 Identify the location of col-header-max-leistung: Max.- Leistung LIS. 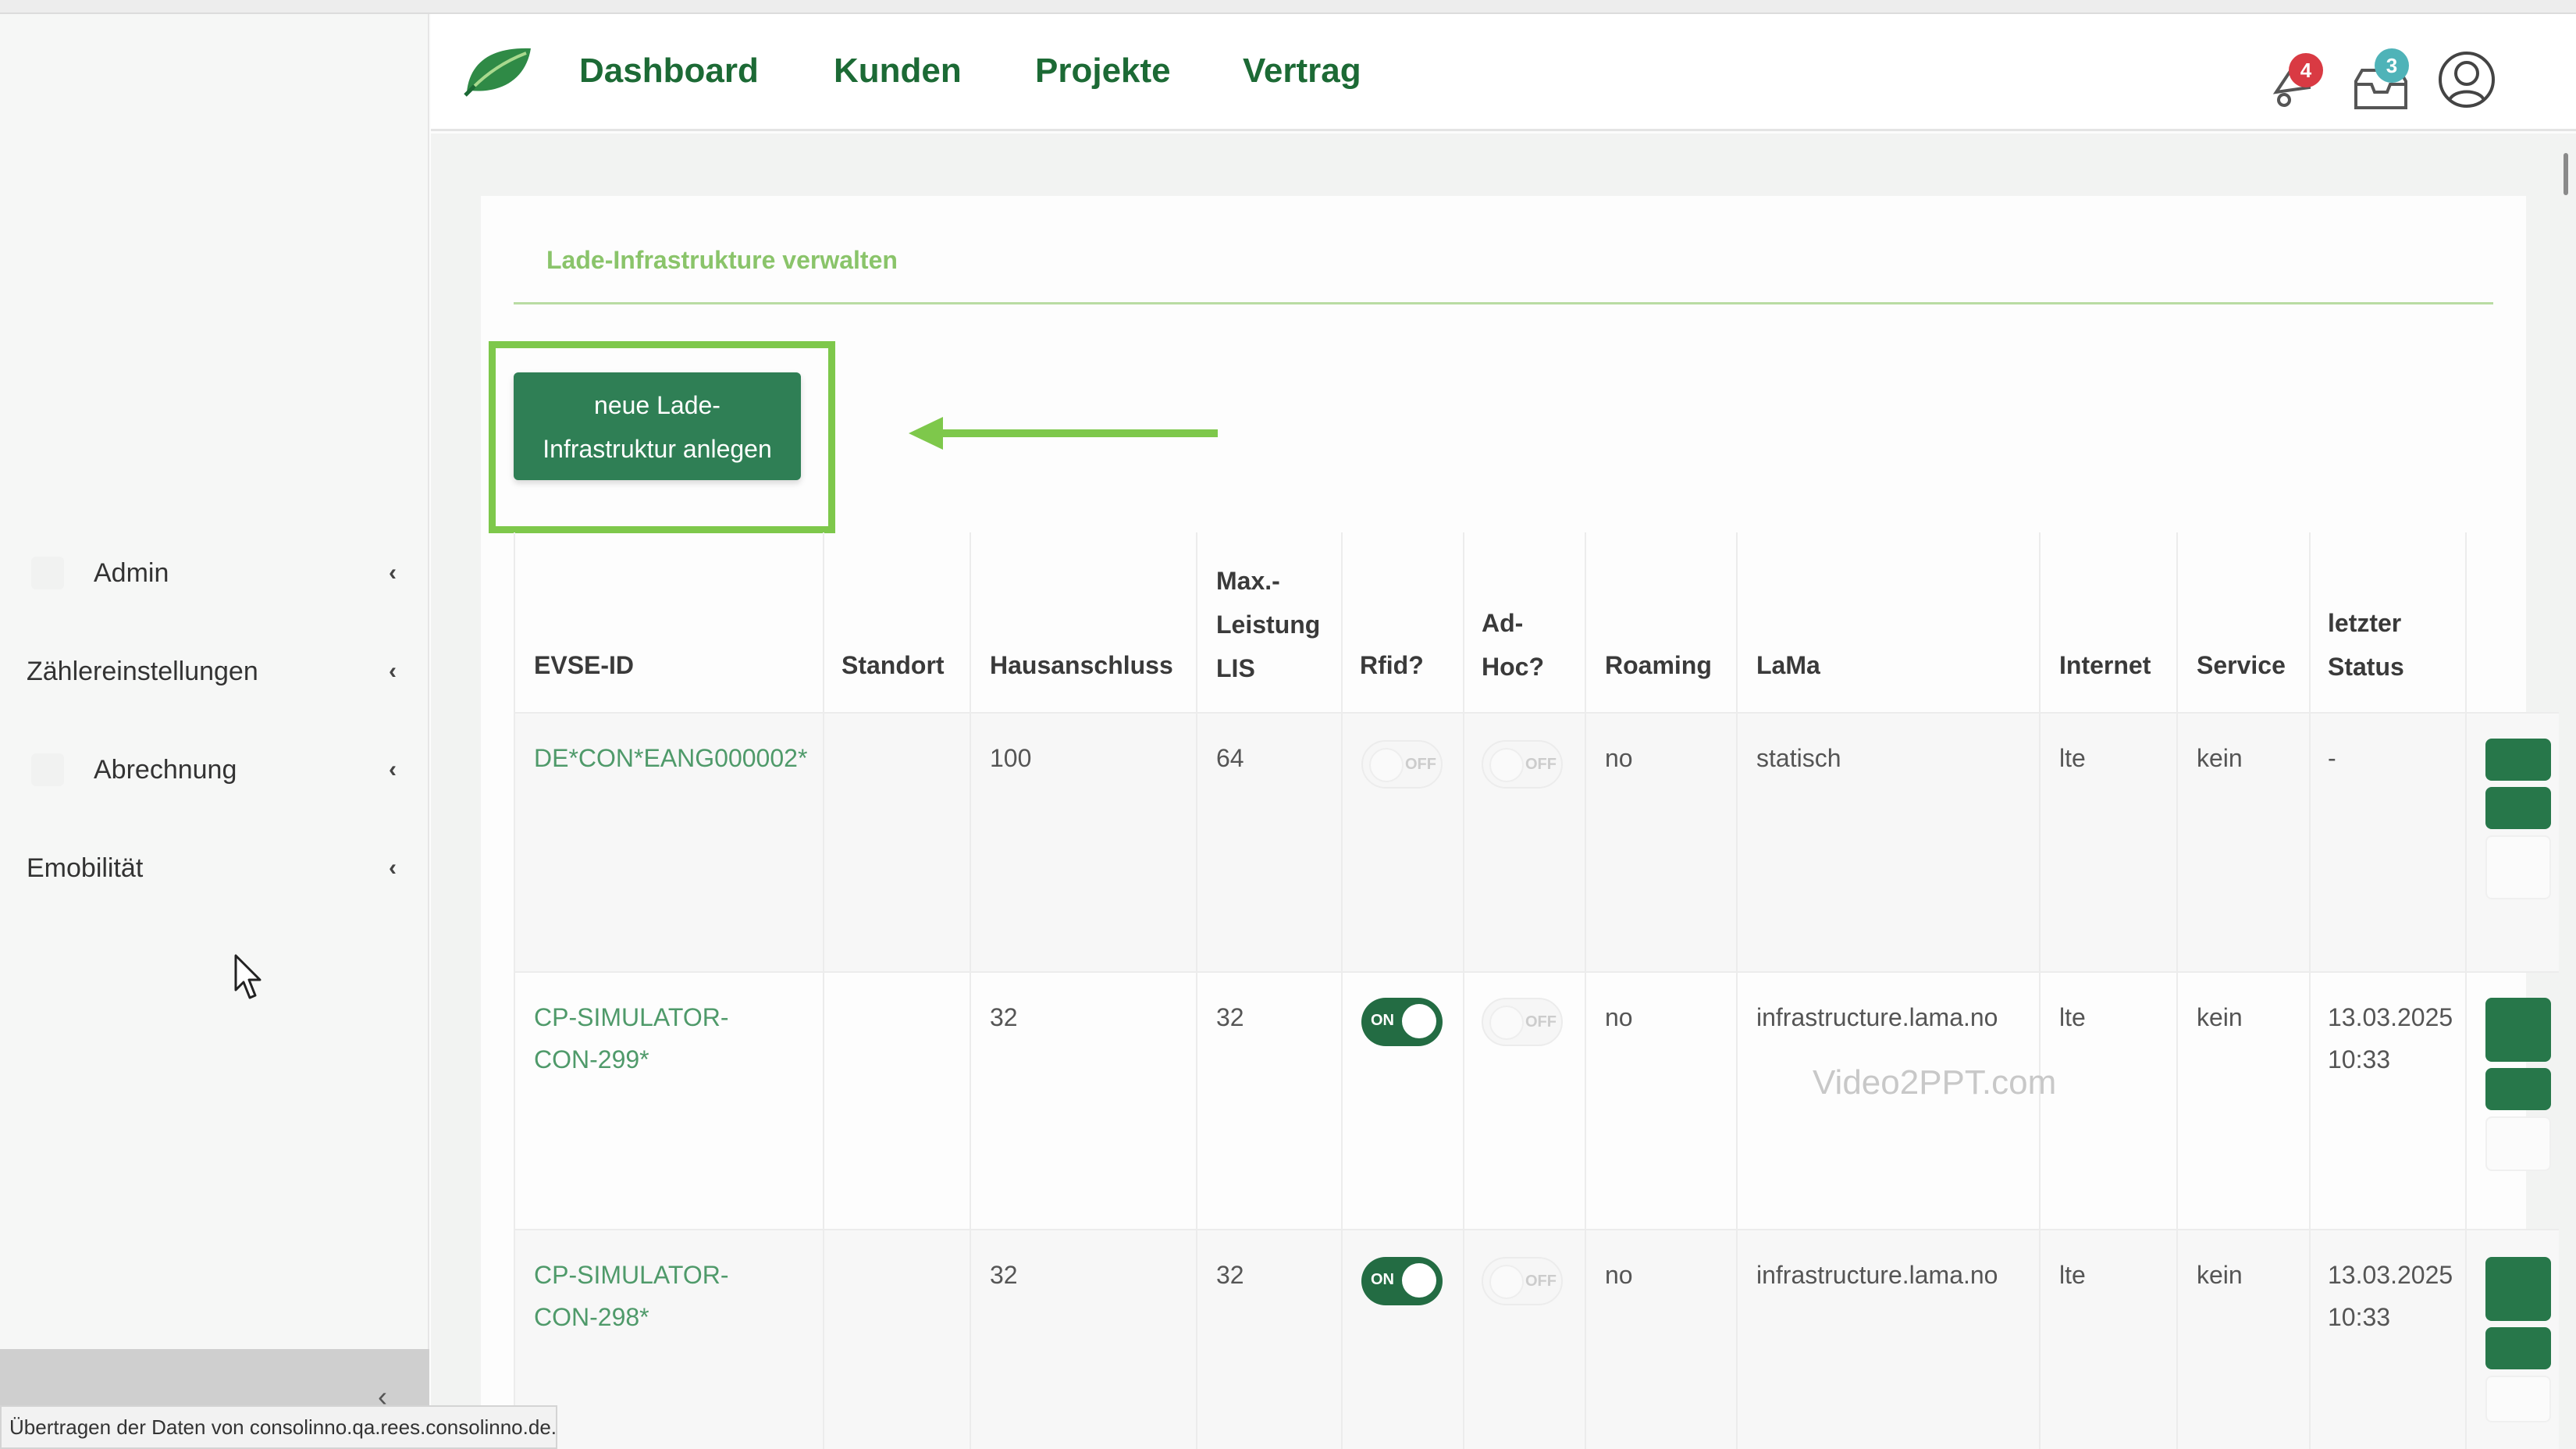
(1268, 624).